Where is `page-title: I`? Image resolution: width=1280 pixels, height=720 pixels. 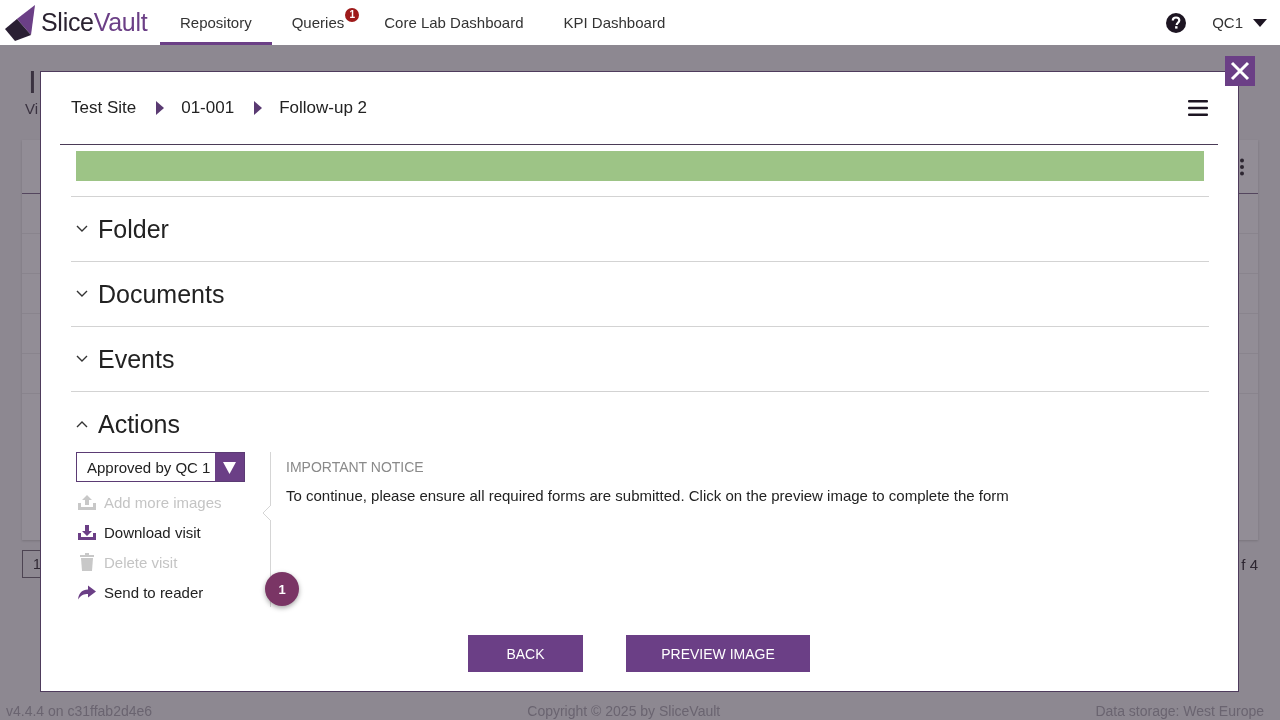 page-title: I is located at coordinates (32, 82).